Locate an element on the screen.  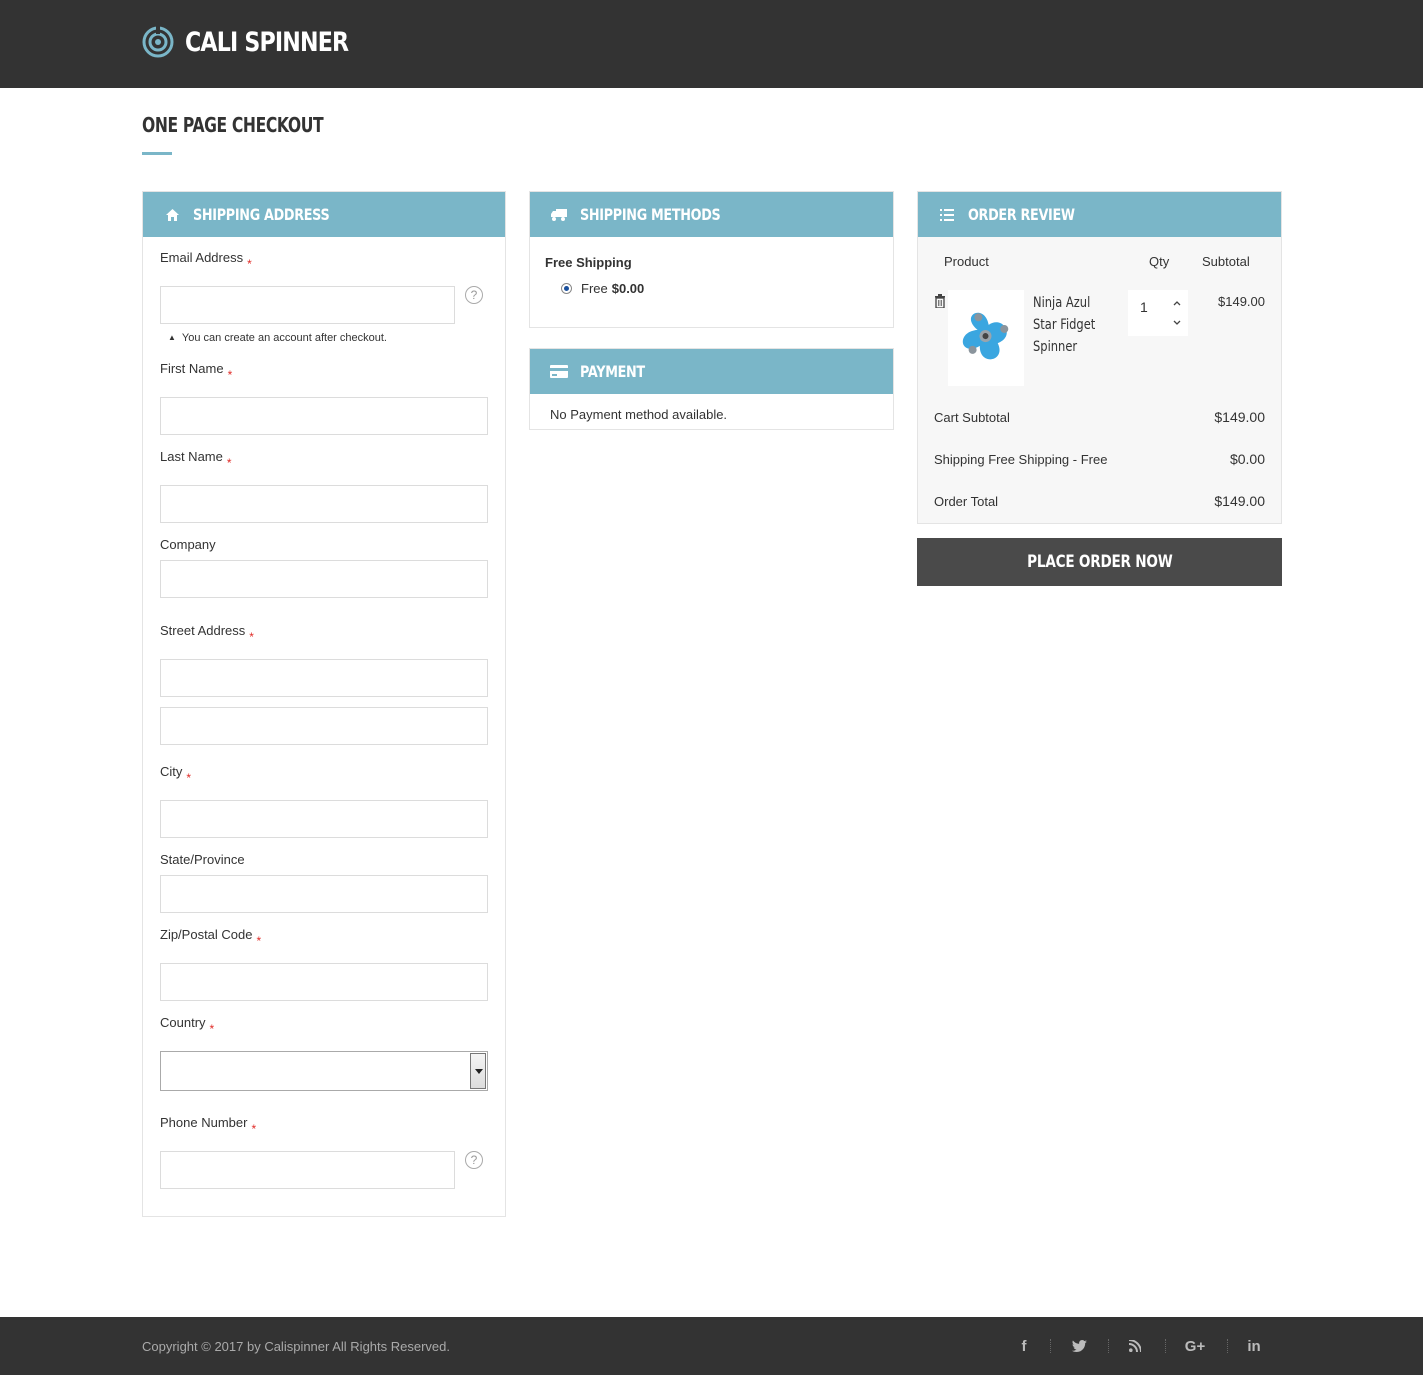
shipping-total-value: $0.00 is located at coordinates (1247, 459).